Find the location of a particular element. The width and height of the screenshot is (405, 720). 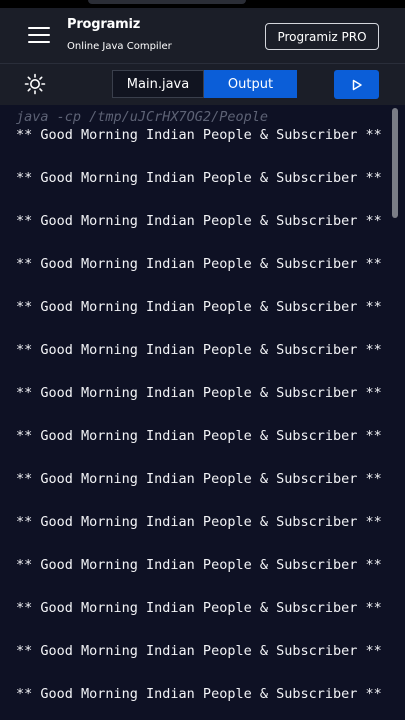

status-pill is located at coordinates (167, 2).